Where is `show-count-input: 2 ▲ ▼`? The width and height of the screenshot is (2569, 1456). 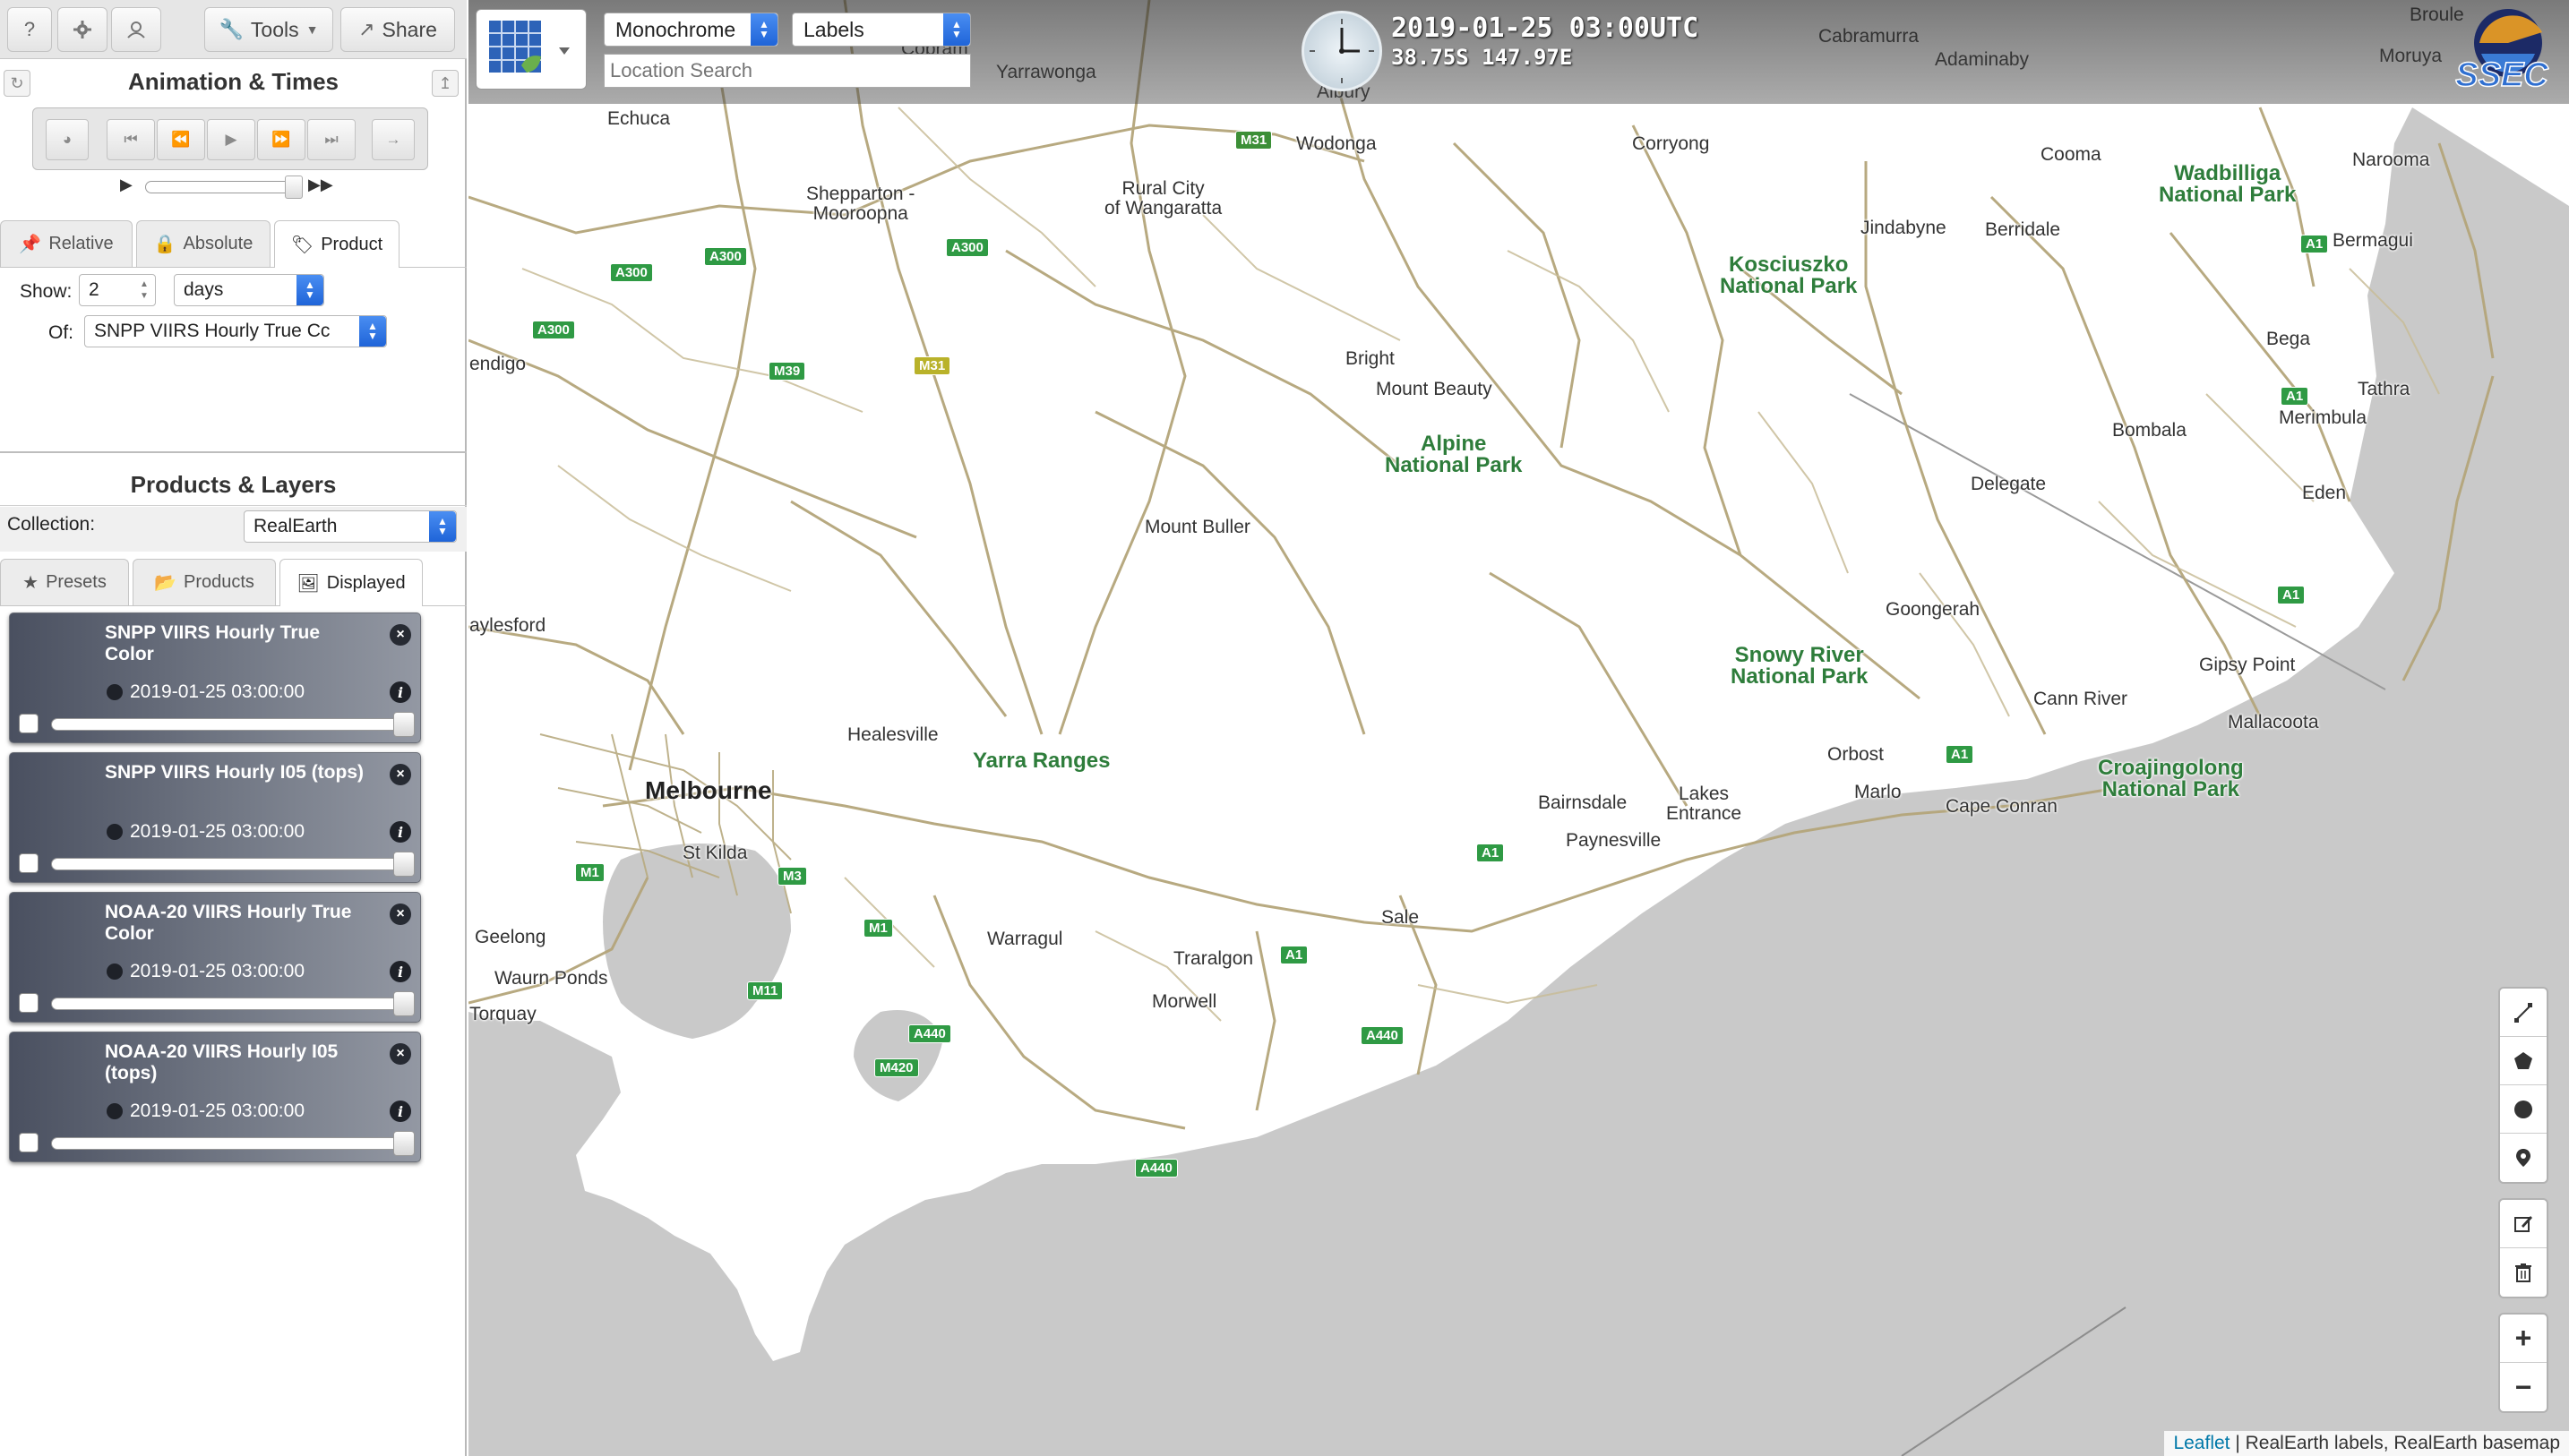 show-count-input: 2 ▲ ▼ is located at coordinates (117, 290).